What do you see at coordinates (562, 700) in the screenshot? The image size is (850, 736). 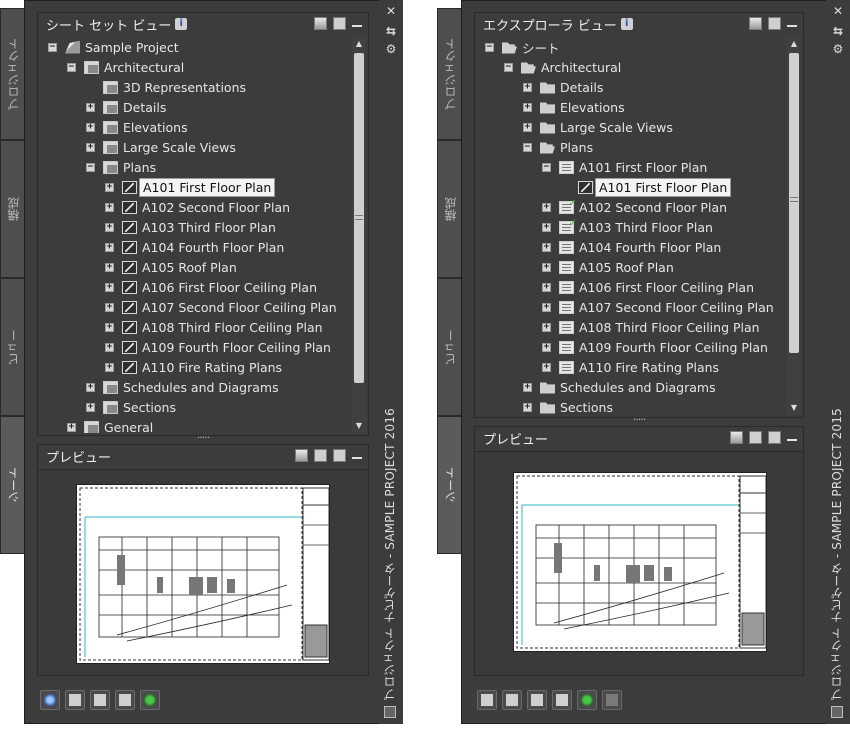 I see `properties-icon` at bounding box center [562, 700].